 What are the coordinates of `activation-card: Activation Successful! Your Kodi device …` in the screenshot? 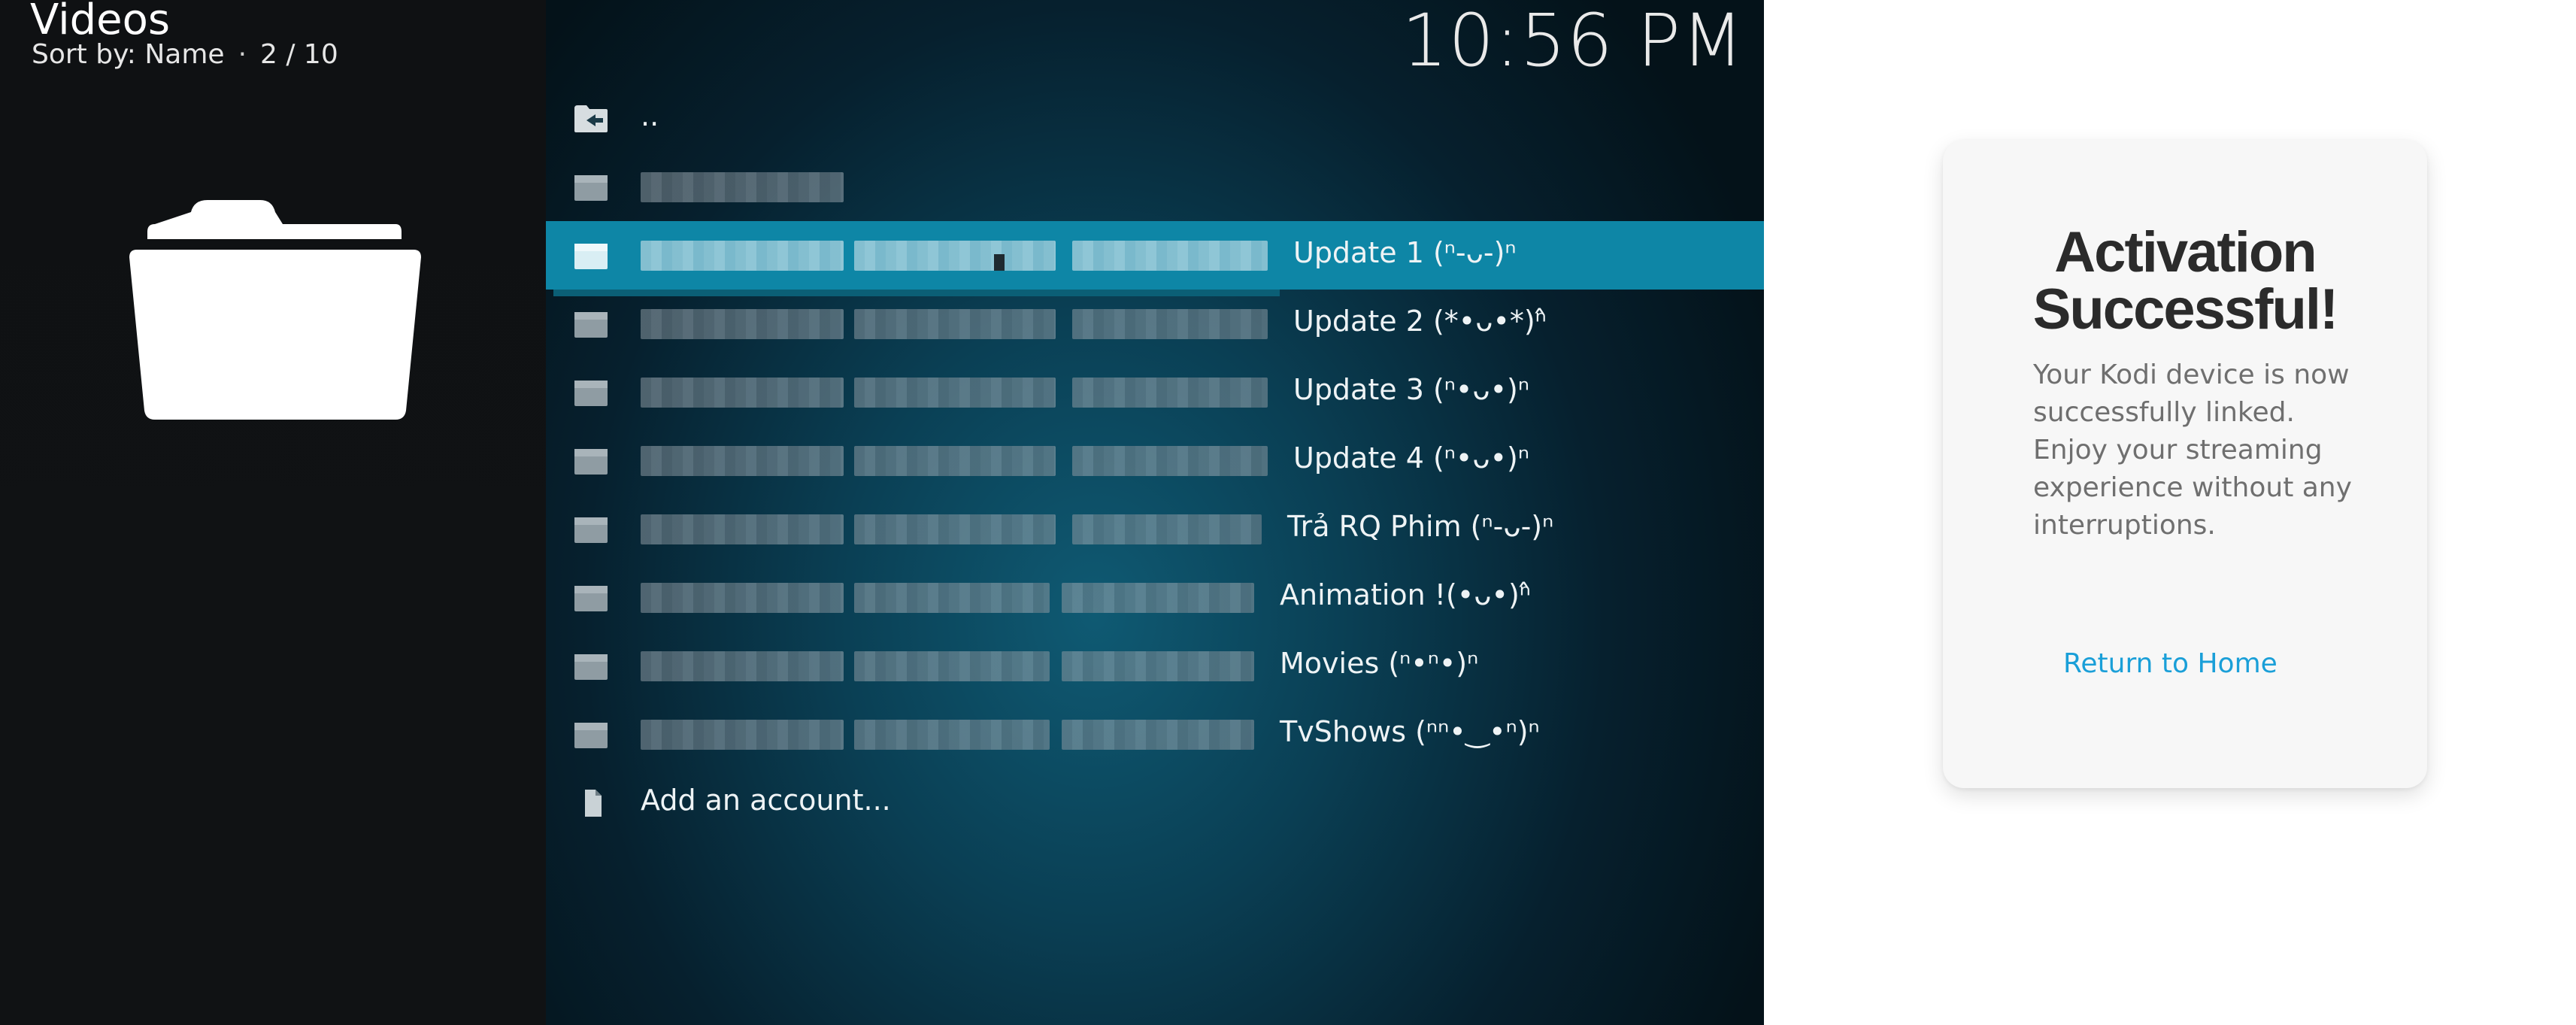 It's located at (2185, 464).